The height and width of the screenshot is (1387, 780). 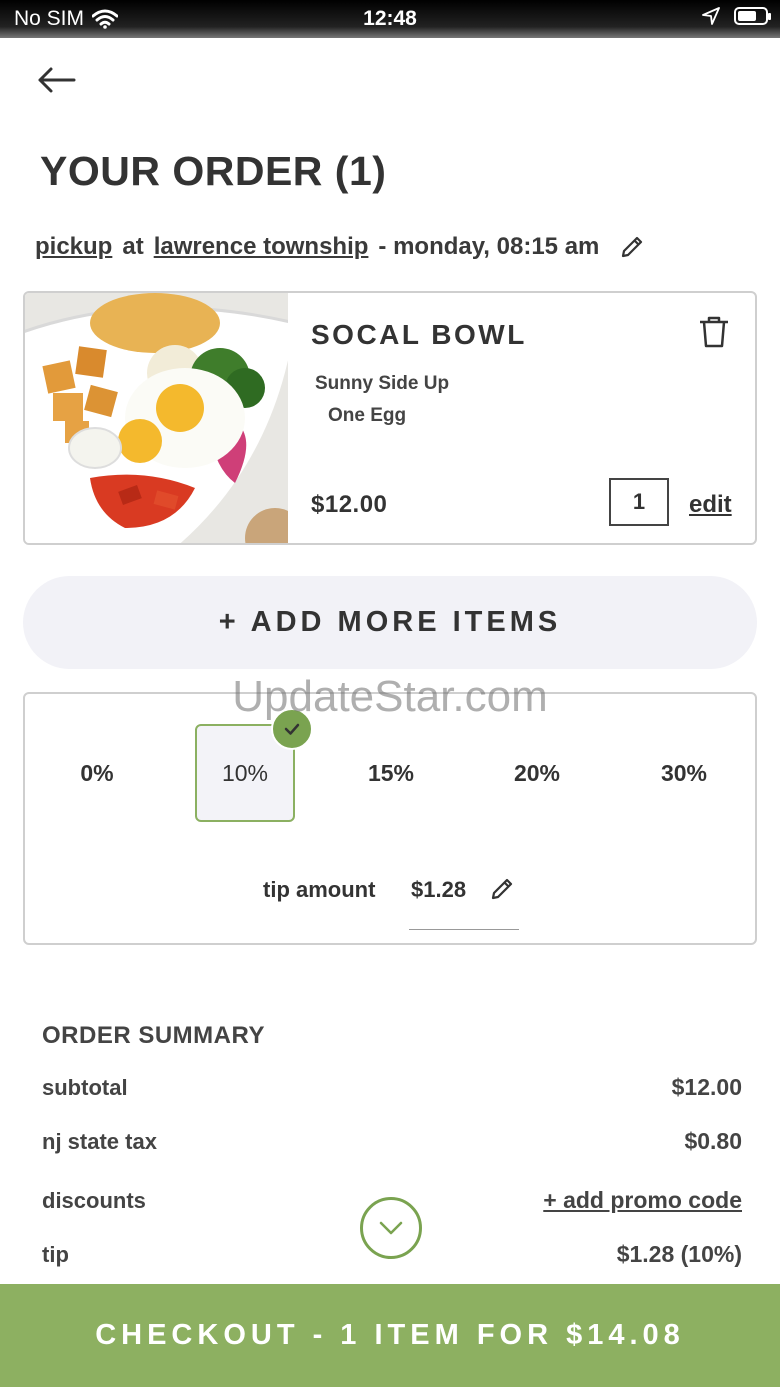 What do you see at coordinates (319, 889) in the screenshot?
I see `tip-amount-label: tip amount` at bounding box center [319, 889].